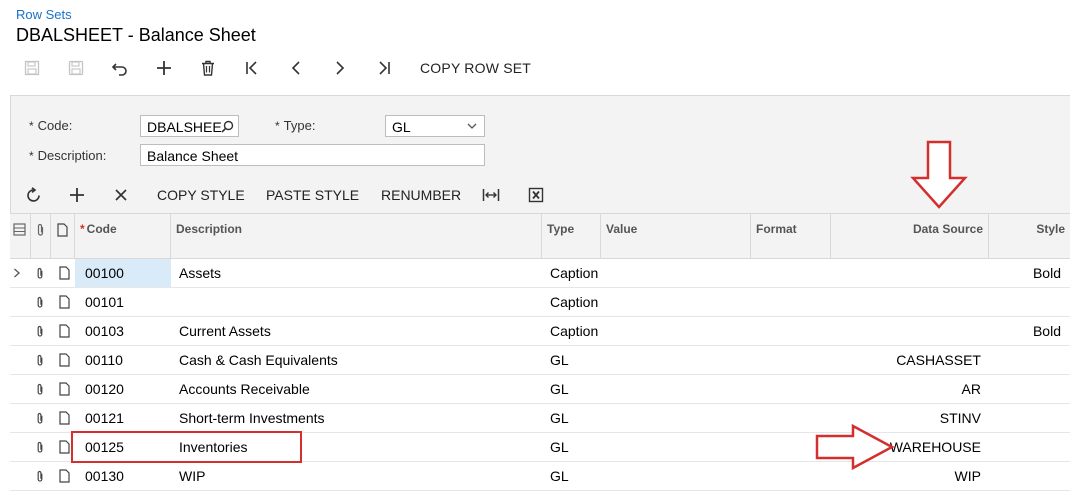 The height and width of the screenshot is (494, 1070). Describe the element at coordinates (208, 68) in the screenshot. I see `delete-icon` at that location.